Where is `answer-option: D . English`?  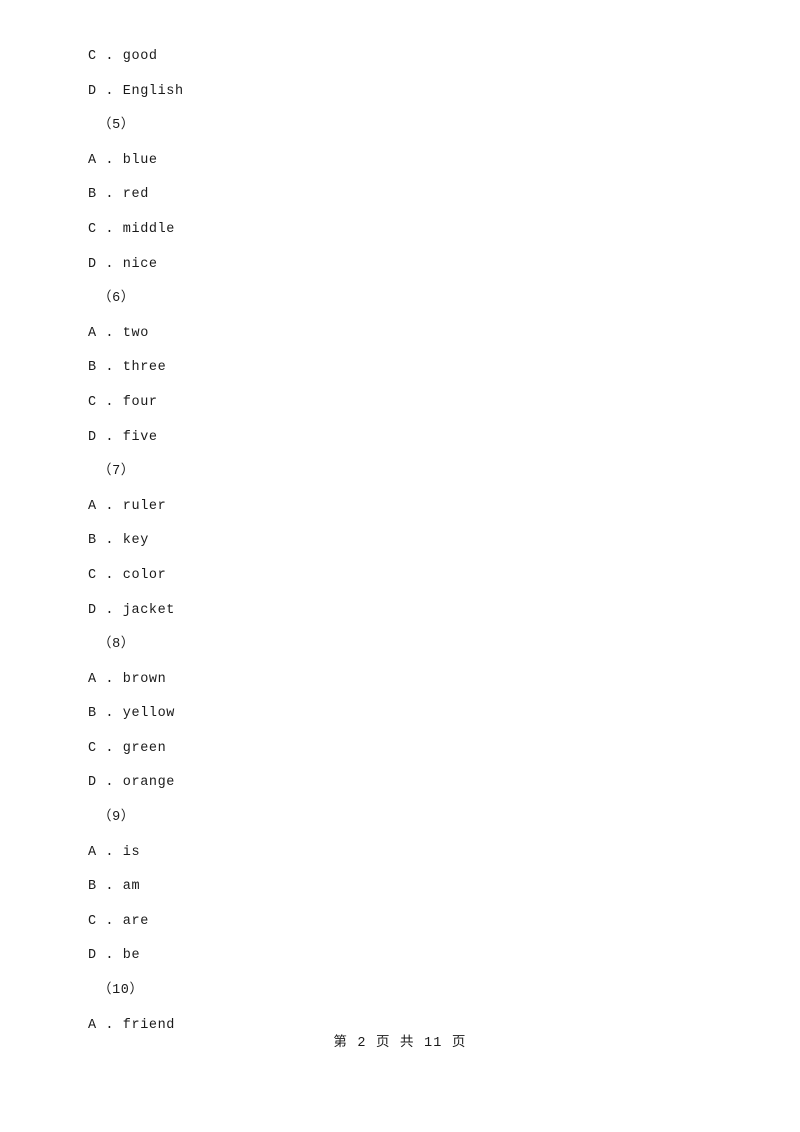
answer-option: D . English is located at coordinates (136, 91).